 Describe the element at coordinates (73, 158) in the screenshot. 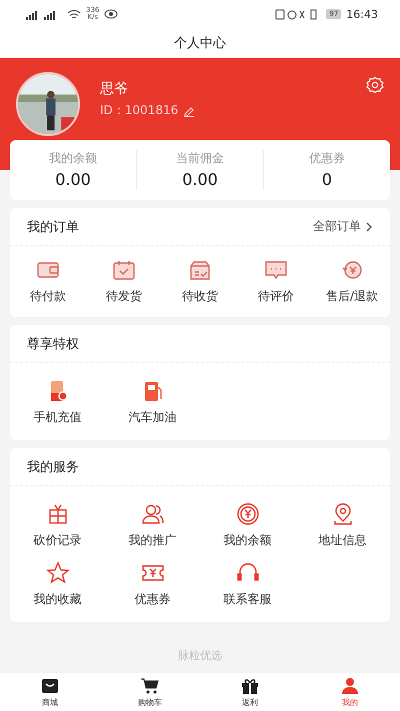

I see `stat-label: 我的余额` at that location.